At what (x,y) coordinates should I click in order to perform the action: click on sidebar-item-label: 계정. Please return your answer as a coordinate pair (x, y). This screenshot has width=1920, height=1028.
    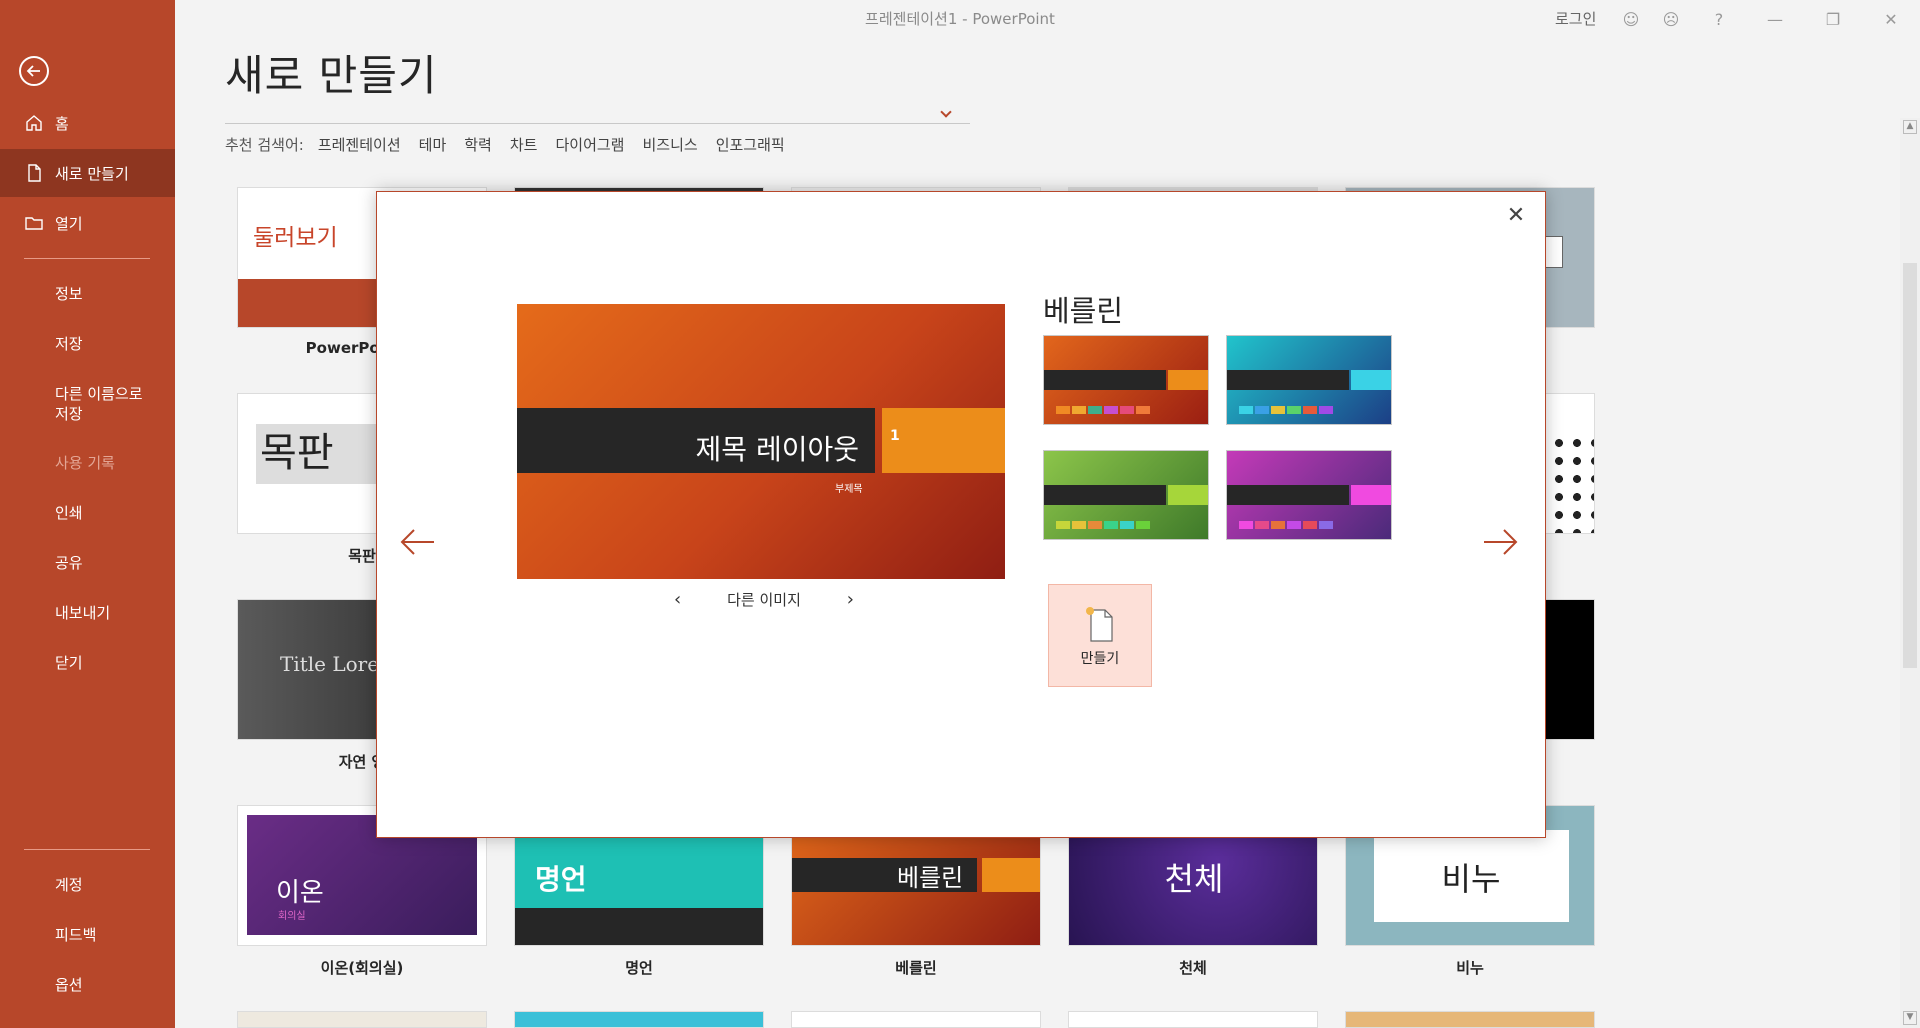
    Looking at the image, I should click on (69, 884).